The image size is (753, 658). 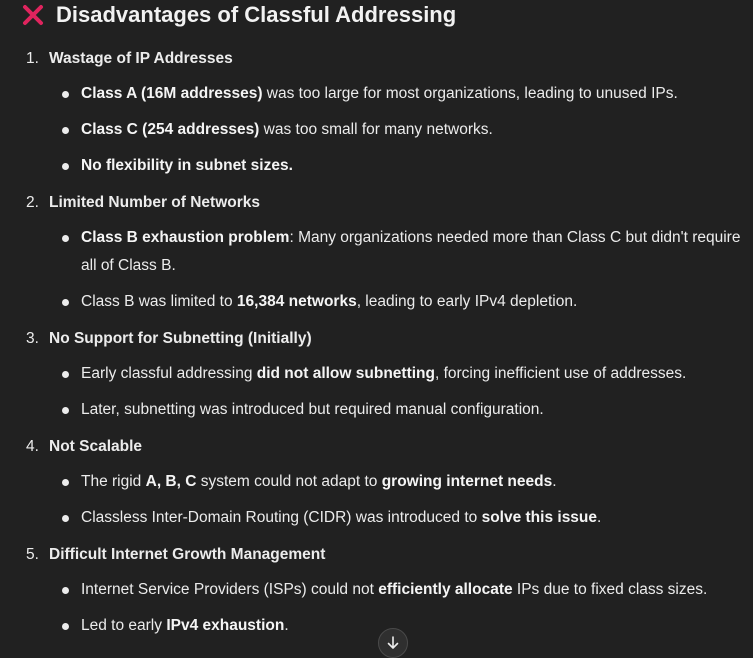 What do you see at coordinates (32, 338) in the screenshot?
I see `section-number: 3.` at bounding box center [32, 338].